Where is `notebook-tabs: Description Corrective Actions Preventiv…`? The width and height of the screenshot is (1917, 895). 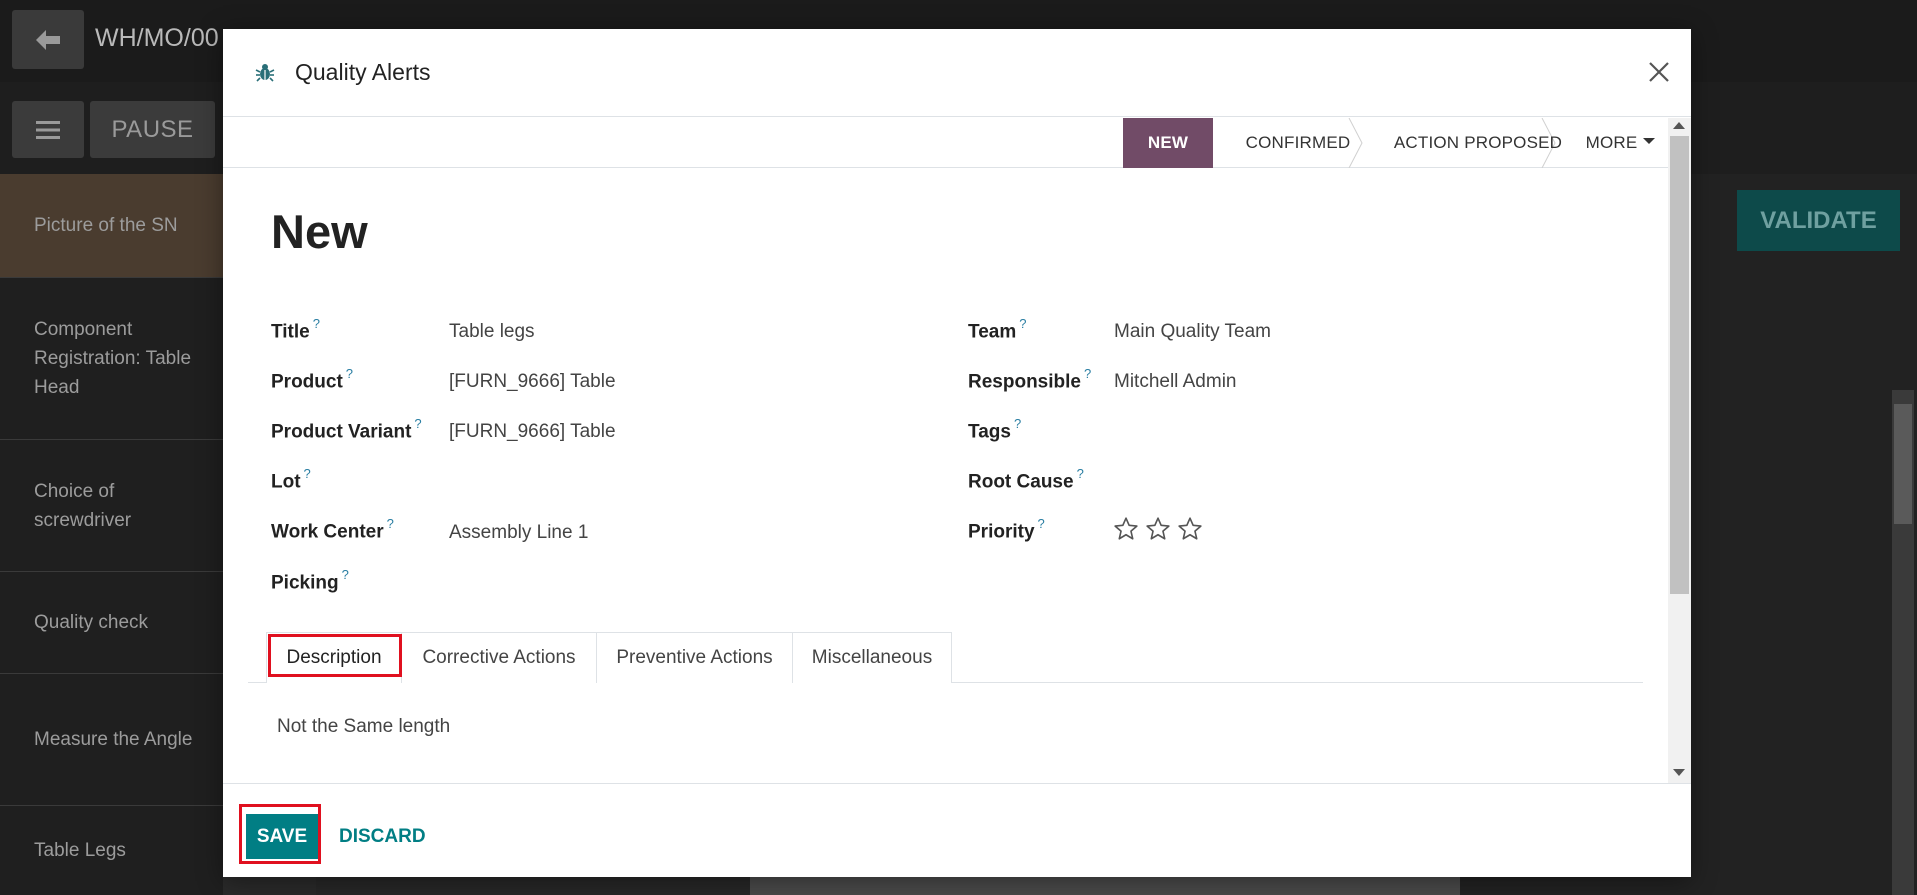
notebook-tabs: Description Corrective Actions Preventiv… is located at coordinates (945, 657).